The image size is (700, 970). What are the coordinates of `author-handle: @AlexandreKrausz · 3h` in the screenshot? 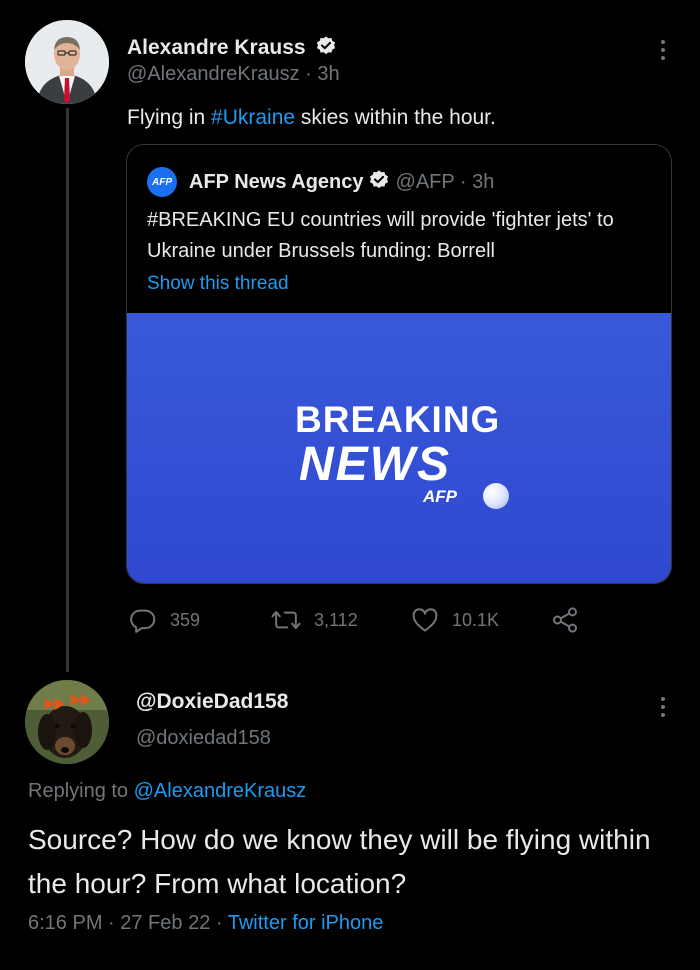 It's located at (233, 74).